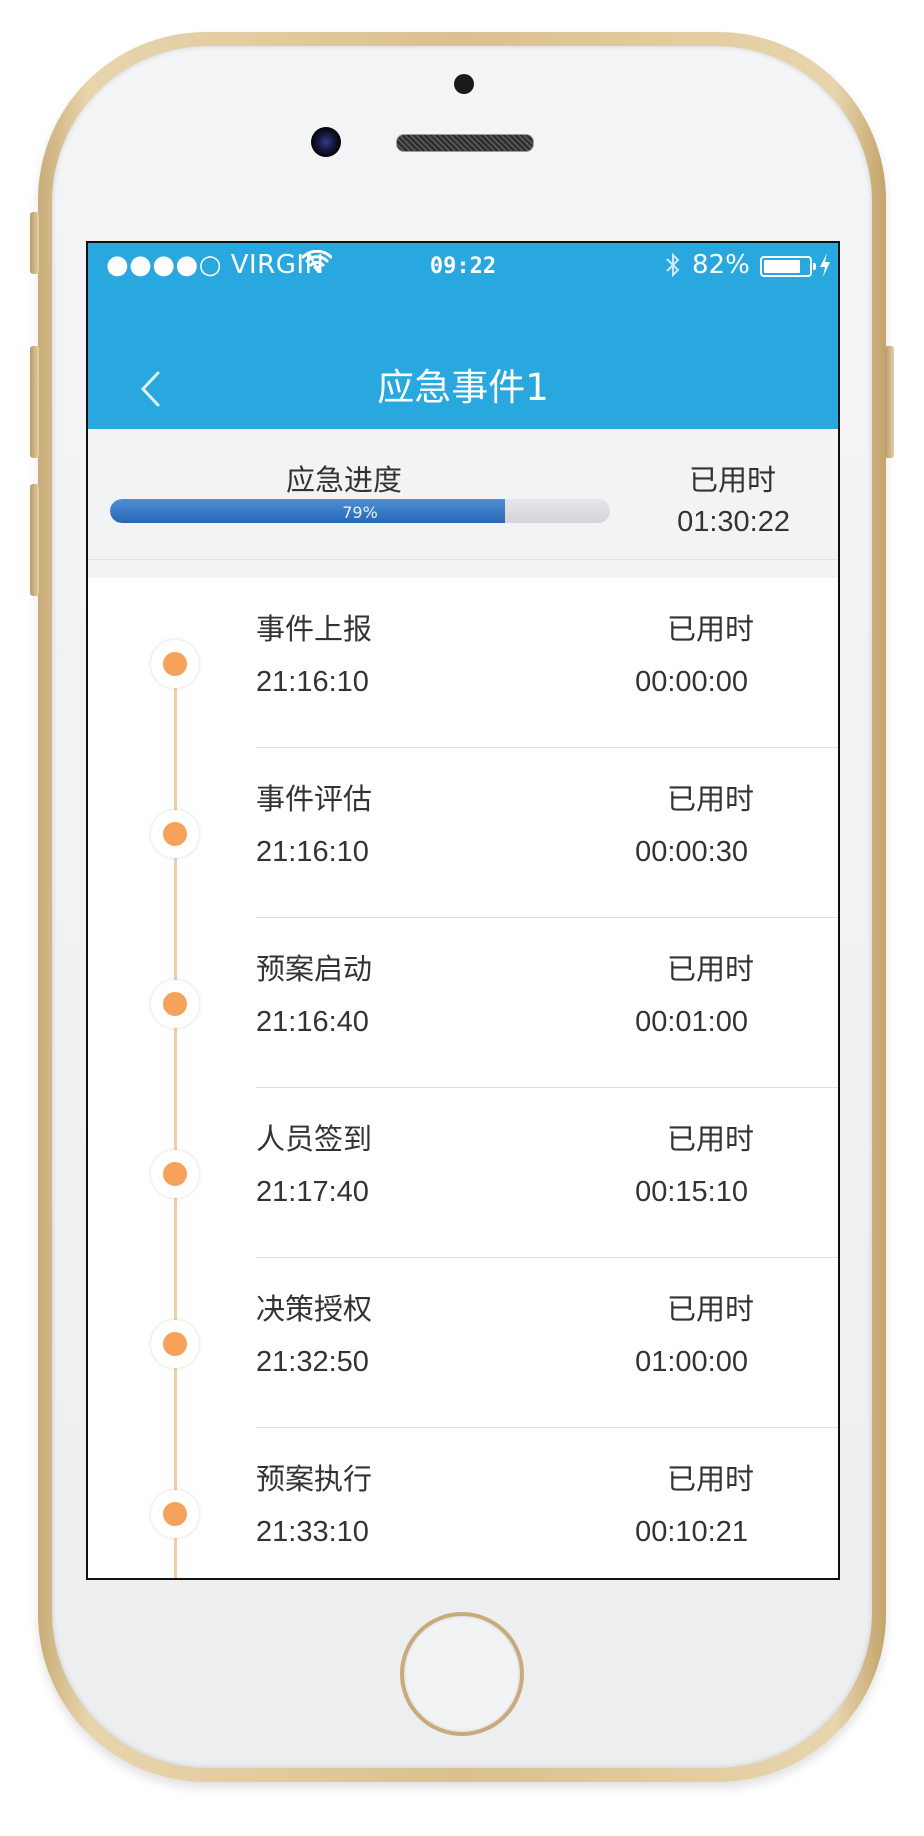 Image resolution: width=924 pixels, height=1836 pixels. Describe the element at coordinates (314, 969) in the screenshot. I see `step-name: 预案启动` at that location.